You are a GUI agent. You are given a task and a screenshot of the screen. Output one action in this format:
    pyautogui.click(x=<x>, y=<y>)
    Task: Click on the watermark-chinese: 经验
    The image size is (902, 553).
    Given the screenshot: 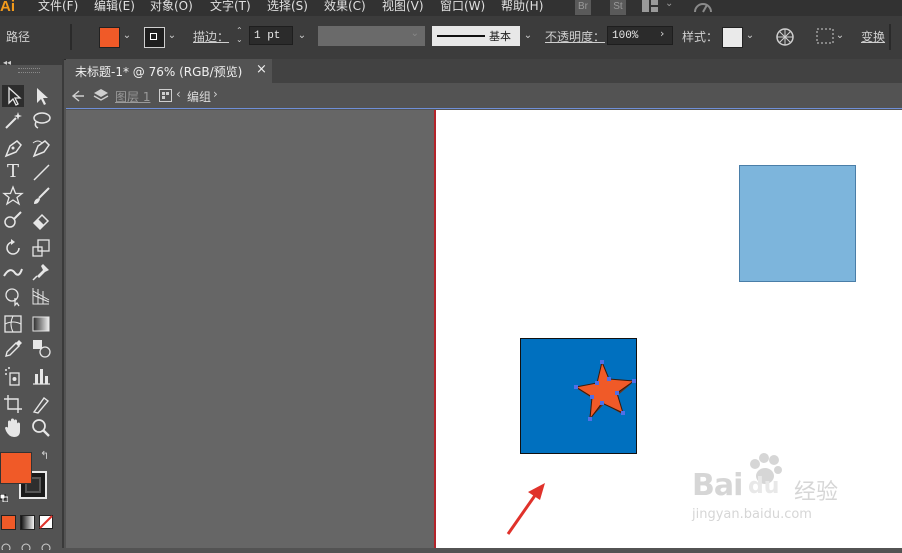 What is the action you would take?
    pyautogui.click(x=816, y=492)
    